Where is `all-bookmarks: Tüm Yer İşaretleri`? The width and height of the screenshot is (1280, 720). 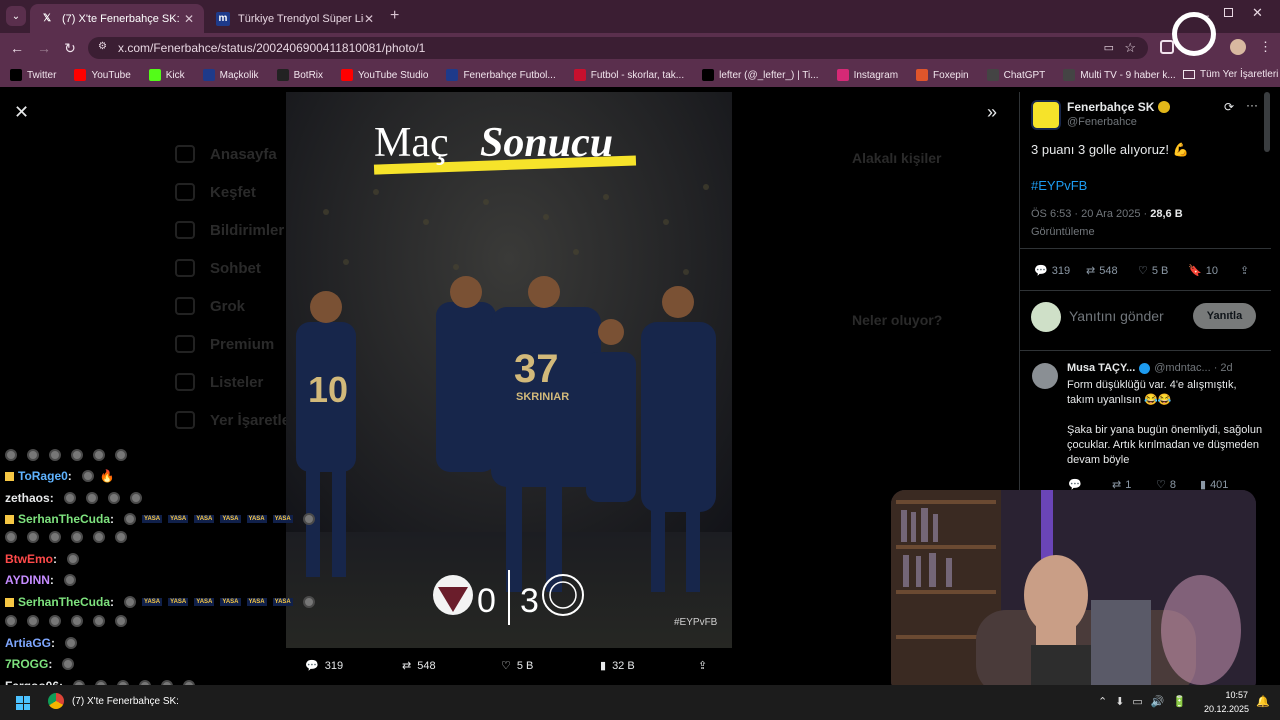 all-bookmarks: Tüm Yer İşaretleri is located at coordinates (1230, 74).